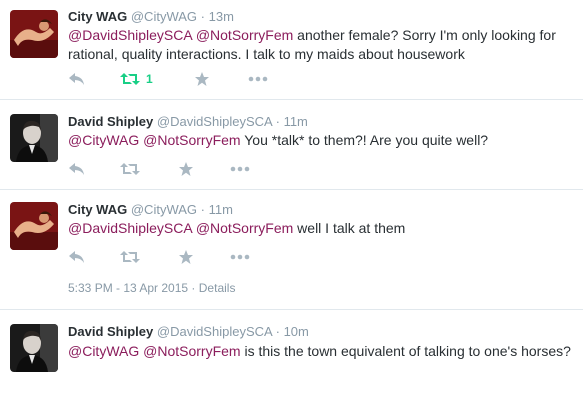 The image size is (583, 416). I want to click on retweet-button: 1, so click(136, 79).